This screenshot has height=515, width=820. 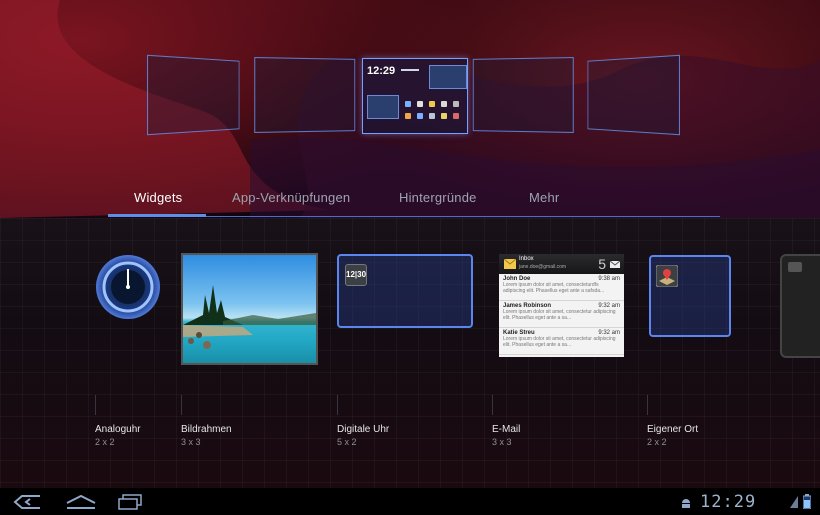 I want to click on status-clock: 12:29, so click(x=728, y=502).